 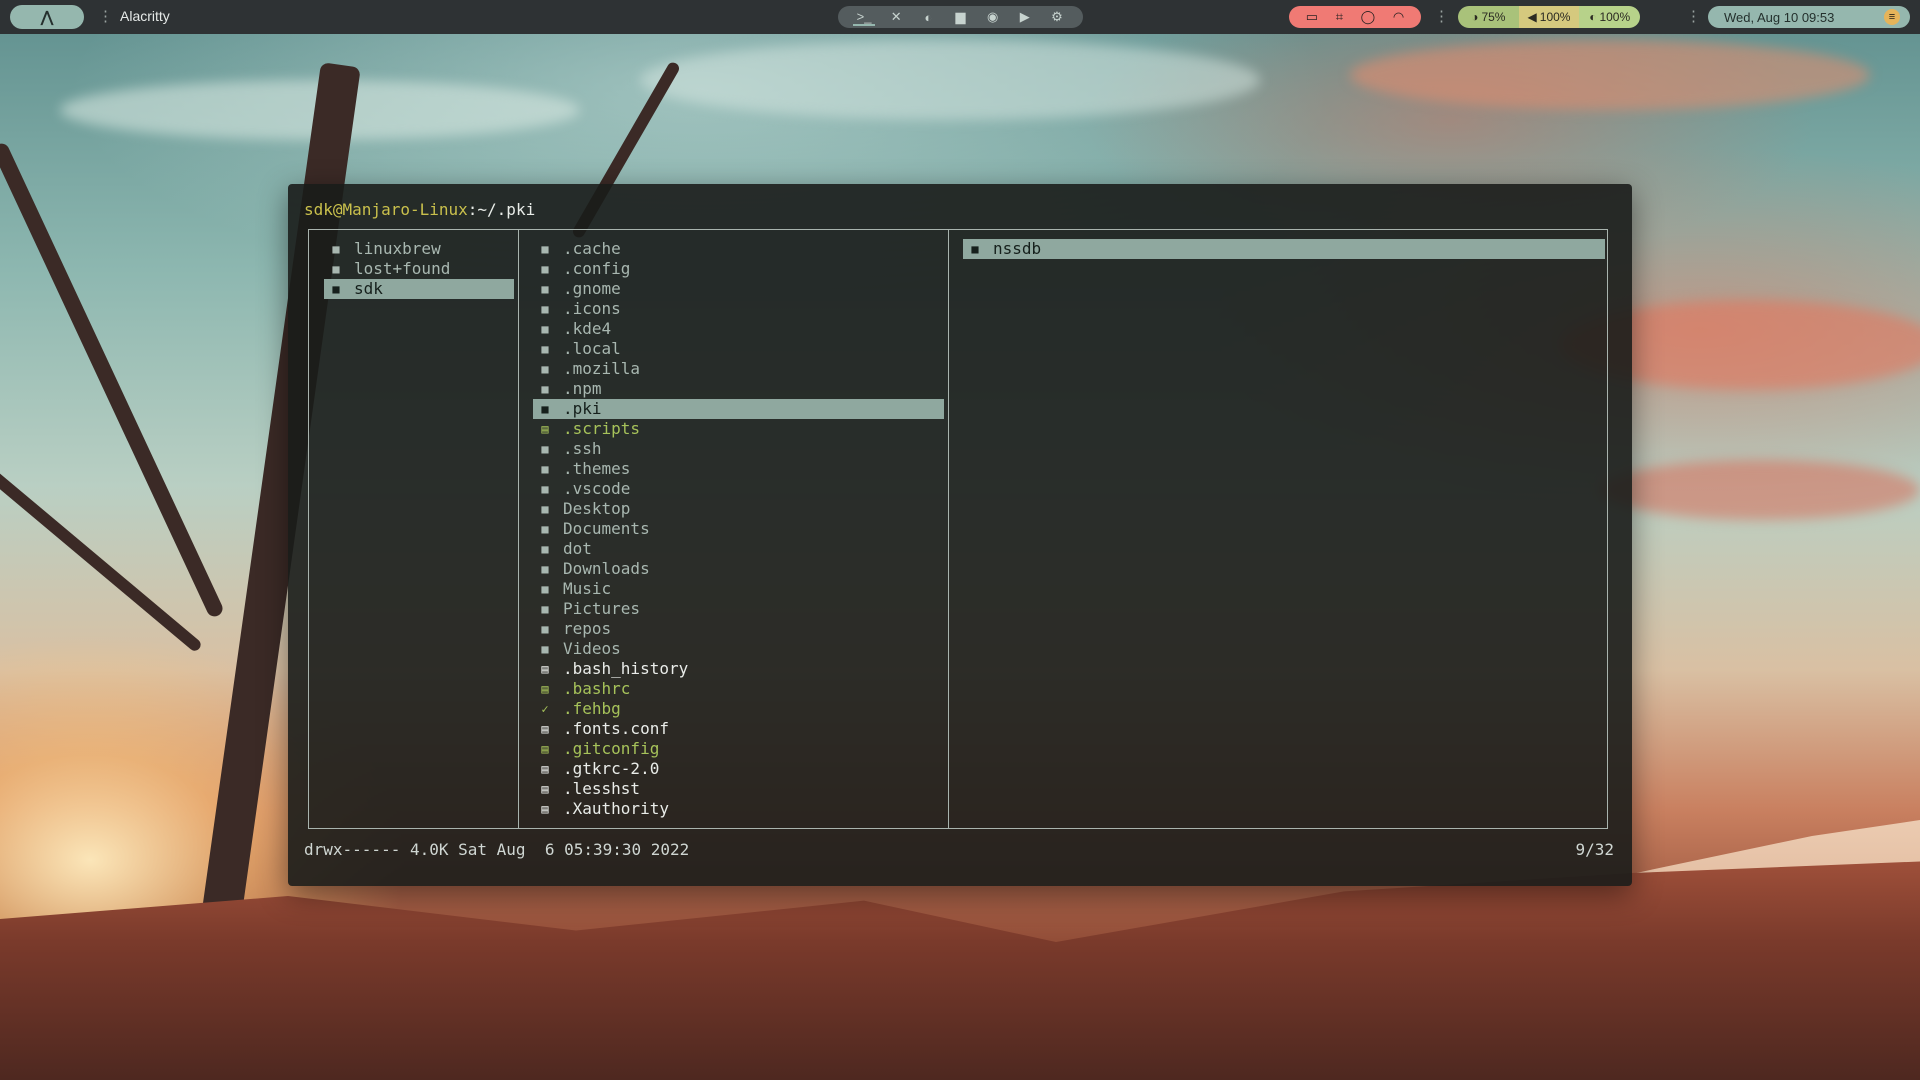 I want to click on directory-entry: ■ Desktop, so click(x=738, y=509).